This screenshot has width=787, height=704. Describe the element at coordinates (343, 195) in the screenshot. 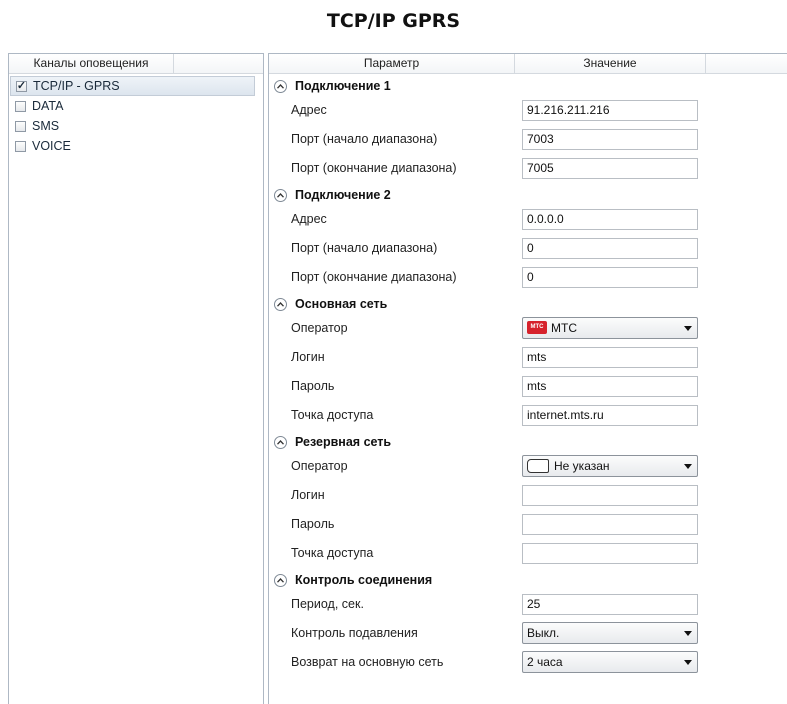

I see `section-title: Подключение 2` at that location.